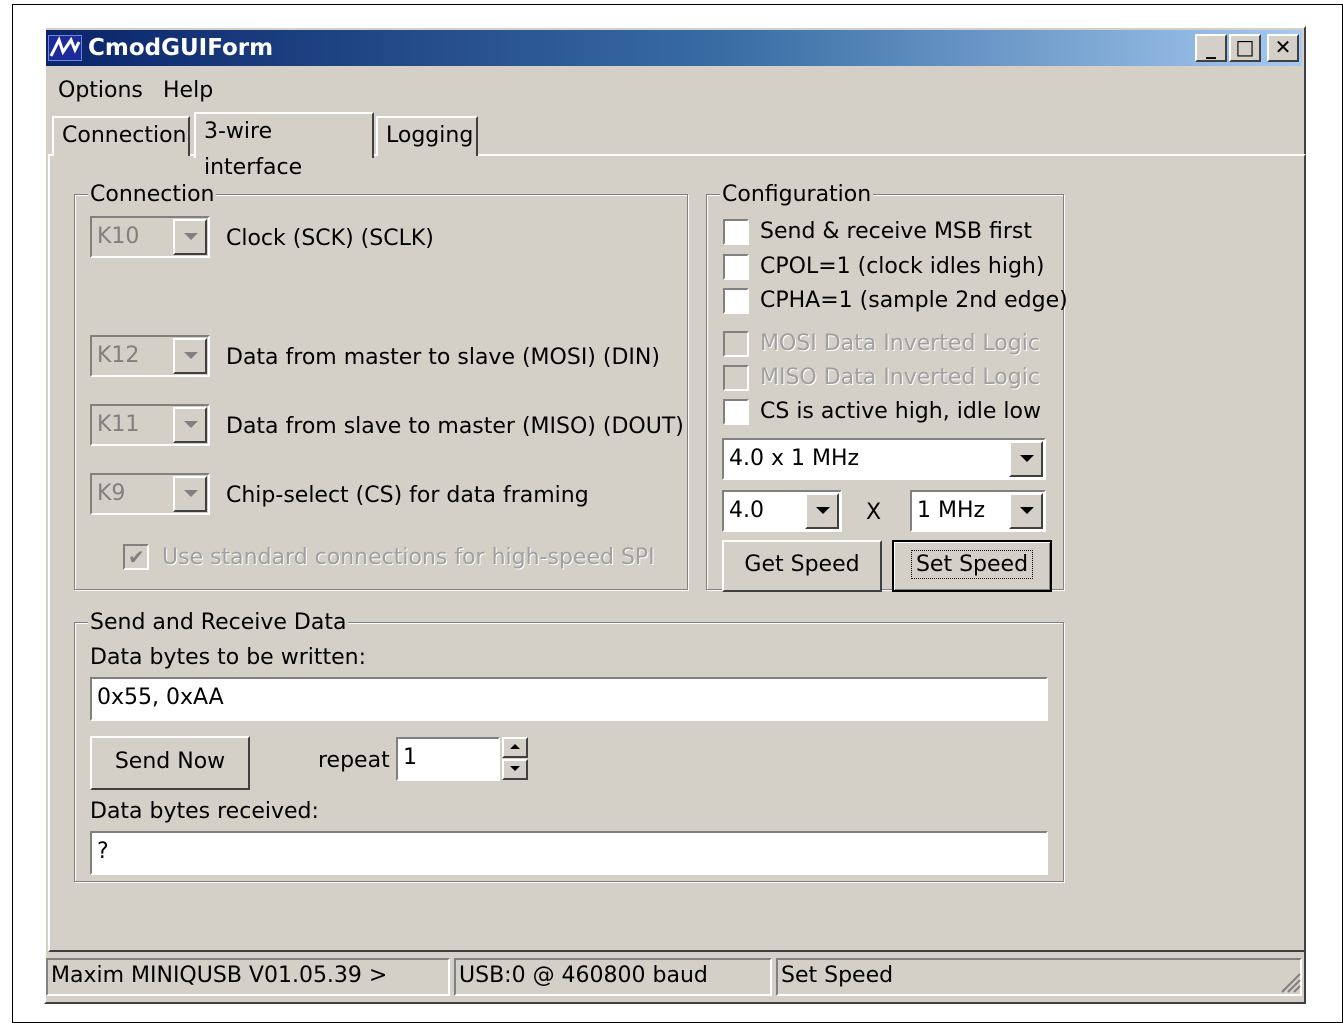 The height and width of the screenshot is (1023, 1343). Describe the element at coordinates (797, 195) in the screenshot. I see `configuration-group-title: Configuration` at that location.